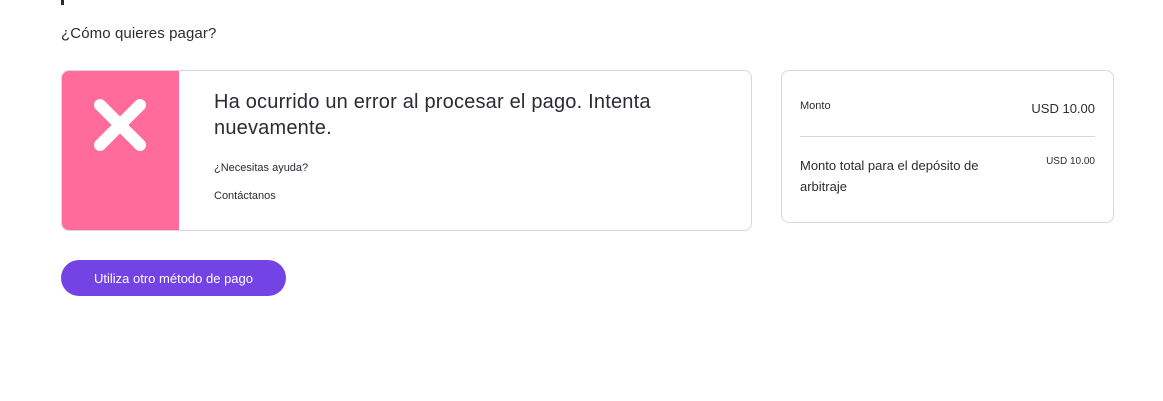 This screenshot has width=1163, height=401. What do you see at coordinates (1063, 108) in the screenshot?
I see `amount-value: USD 10.00` at bounding box center [1063, 108].